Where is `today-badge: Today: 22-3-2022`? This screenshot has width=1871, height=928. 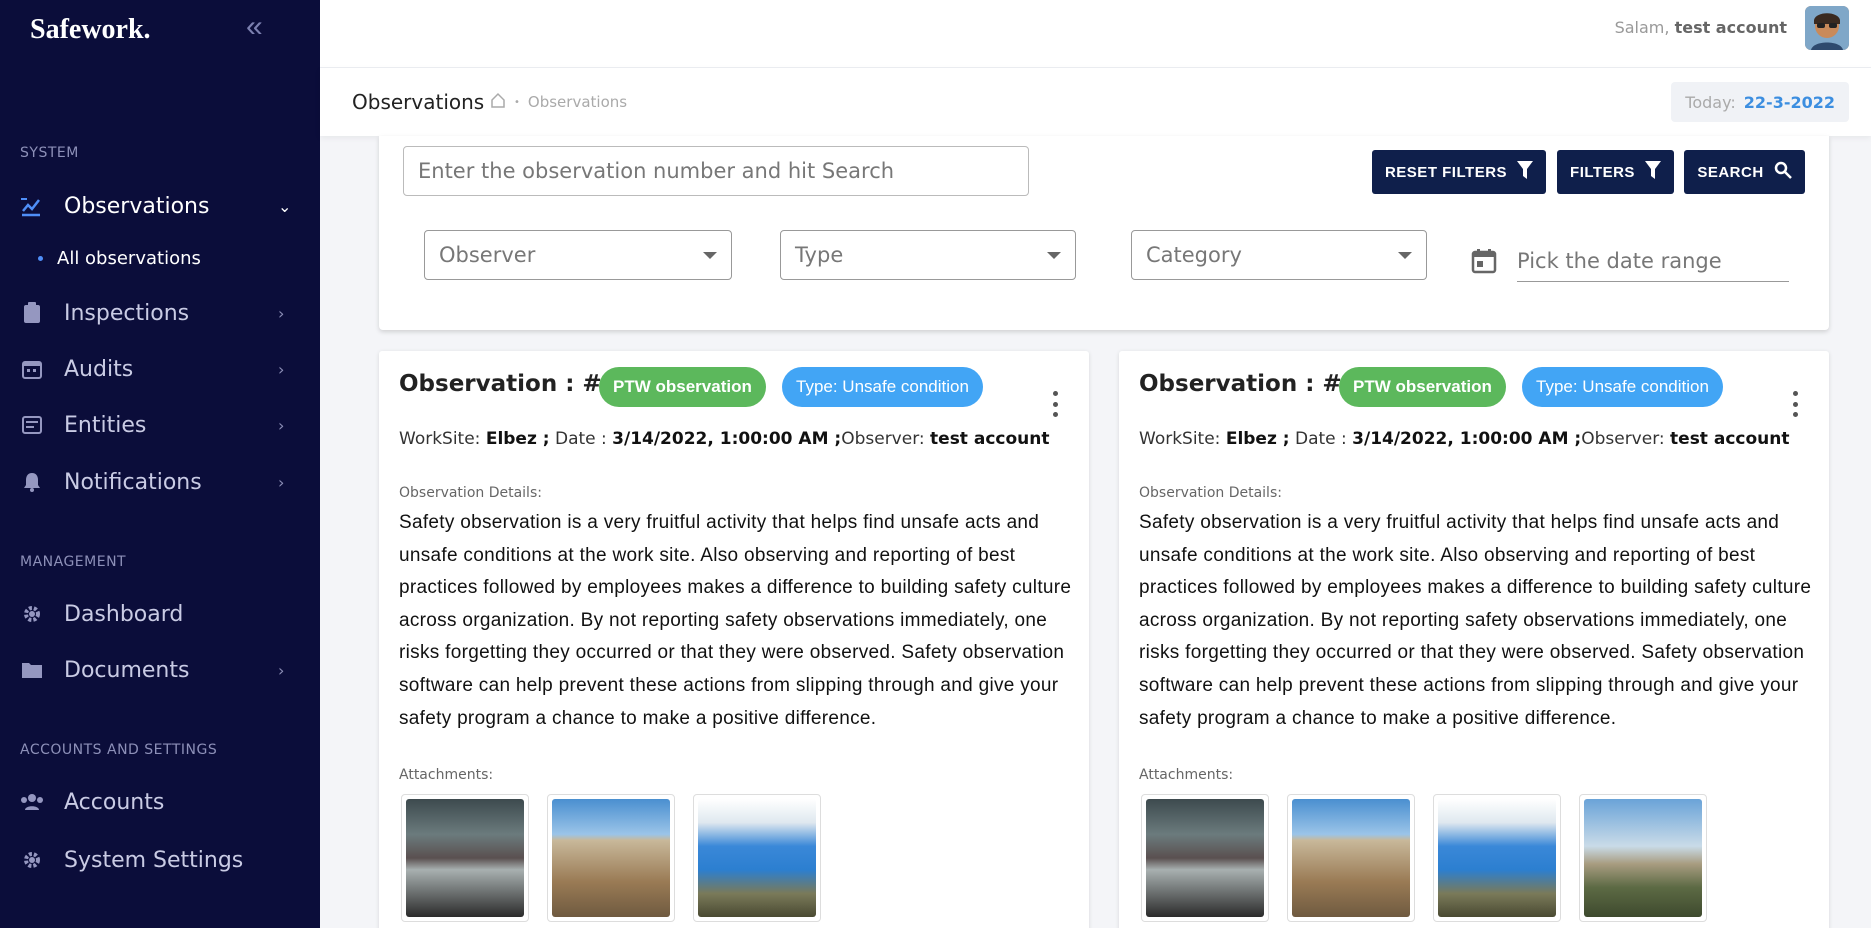 today-badge: Today: 22-3-2022 is located at coordinates (1760, 102).